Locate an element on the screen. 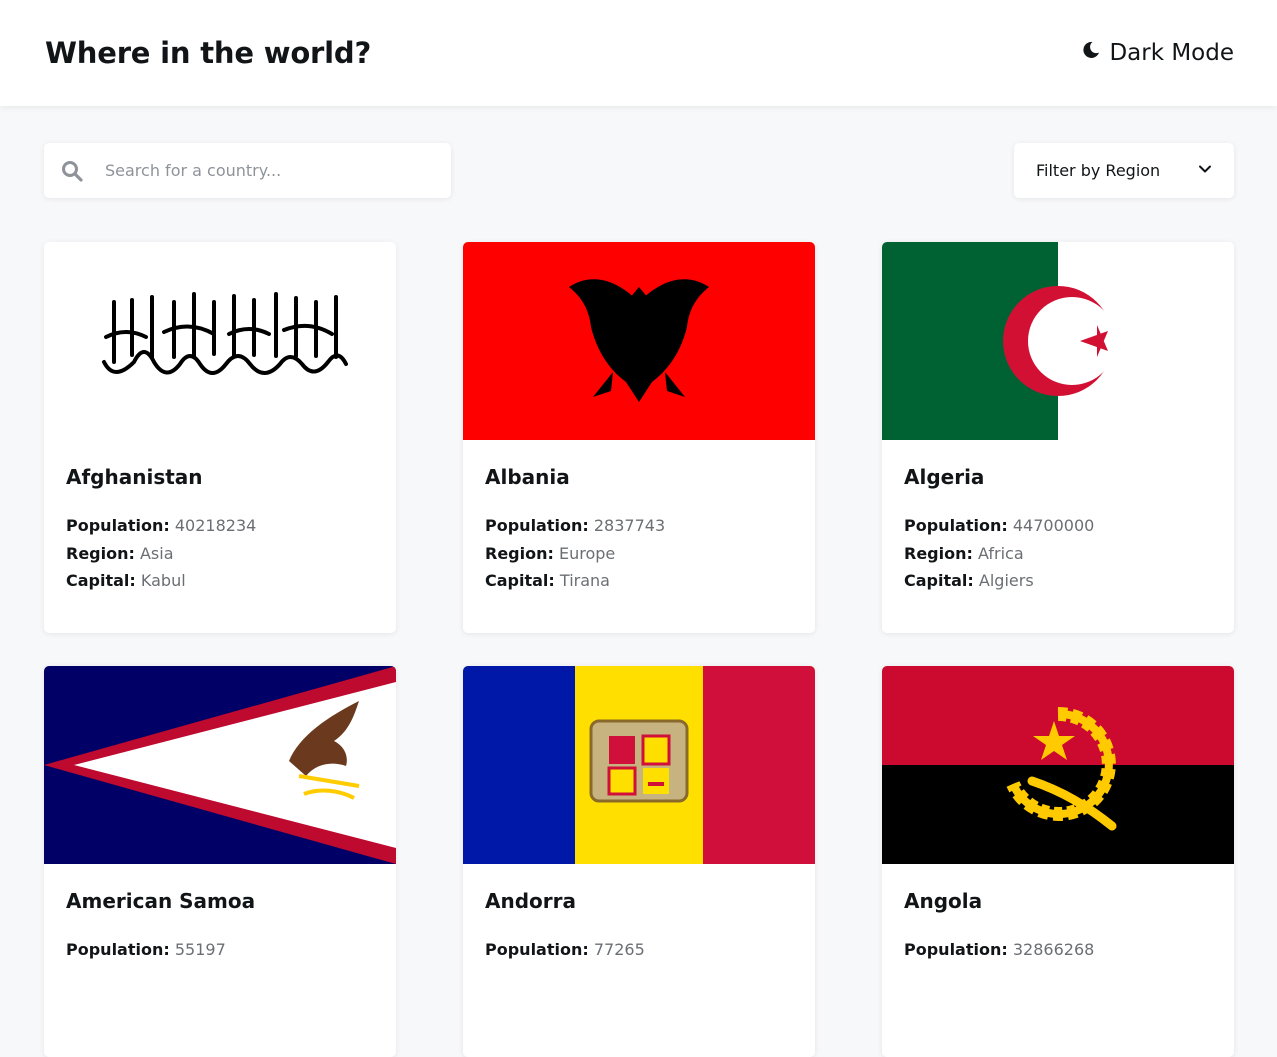 The image size is (1277, 1057). country-name: Albania is located at coordinates (527, 477).